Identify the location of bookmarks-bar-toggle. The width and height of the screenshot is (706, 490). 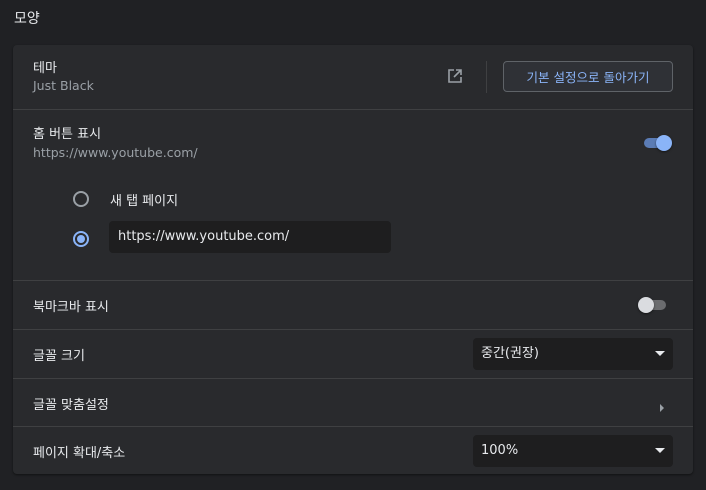
(653, 305).